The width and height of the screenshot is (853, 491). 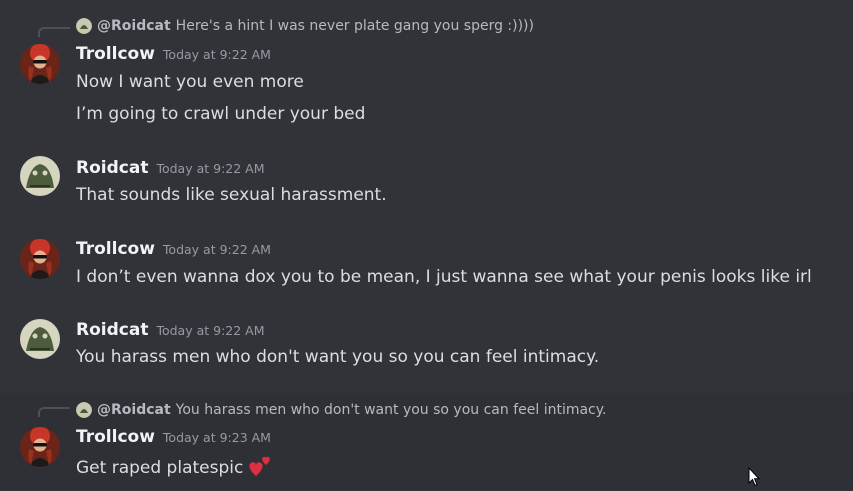 What do you see at coordinates (217, 437) in the screenshot?
I see `message-timestamp: Today at 9:23 AM` at bounding box center [217, 437].